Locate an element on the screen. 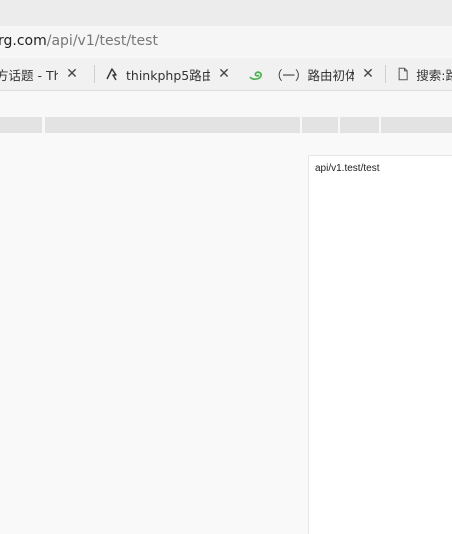 This screenshot has width=452, height=534. tab-topic: 方话题 - Thin ✕ is located at coordinates (43, 74).